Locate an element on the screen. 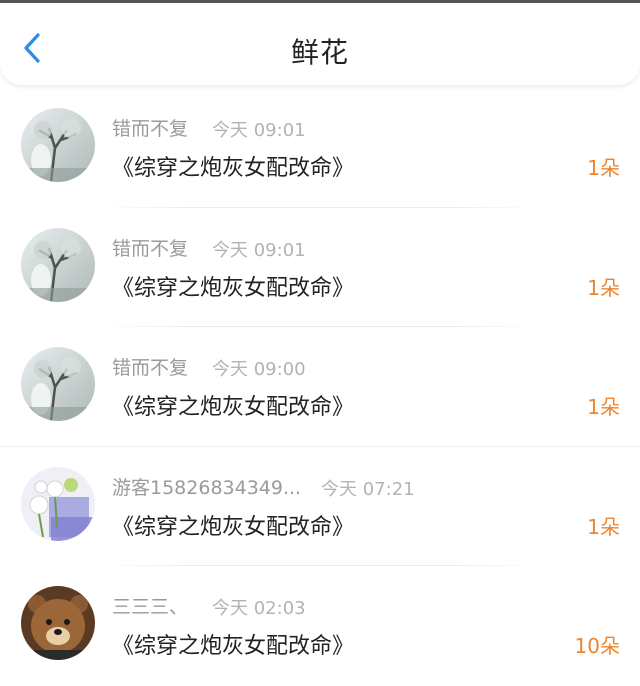  user-name: 三三三、 is located at coordinates (150, 605).